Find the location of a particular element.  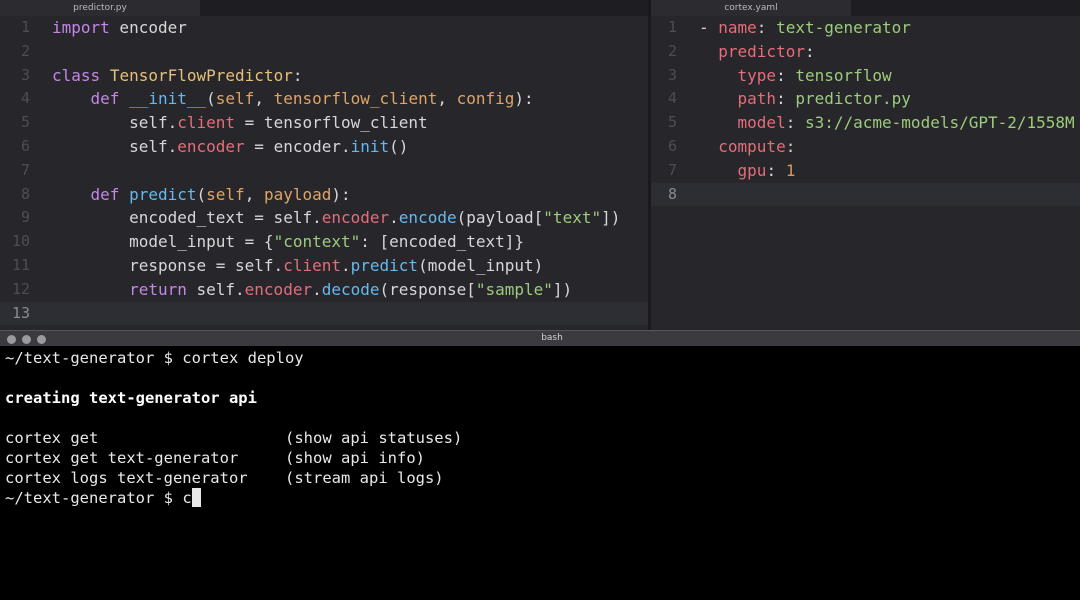

code-line: 5 self.client = tensorflow_client is located at coordinates (324, 123).